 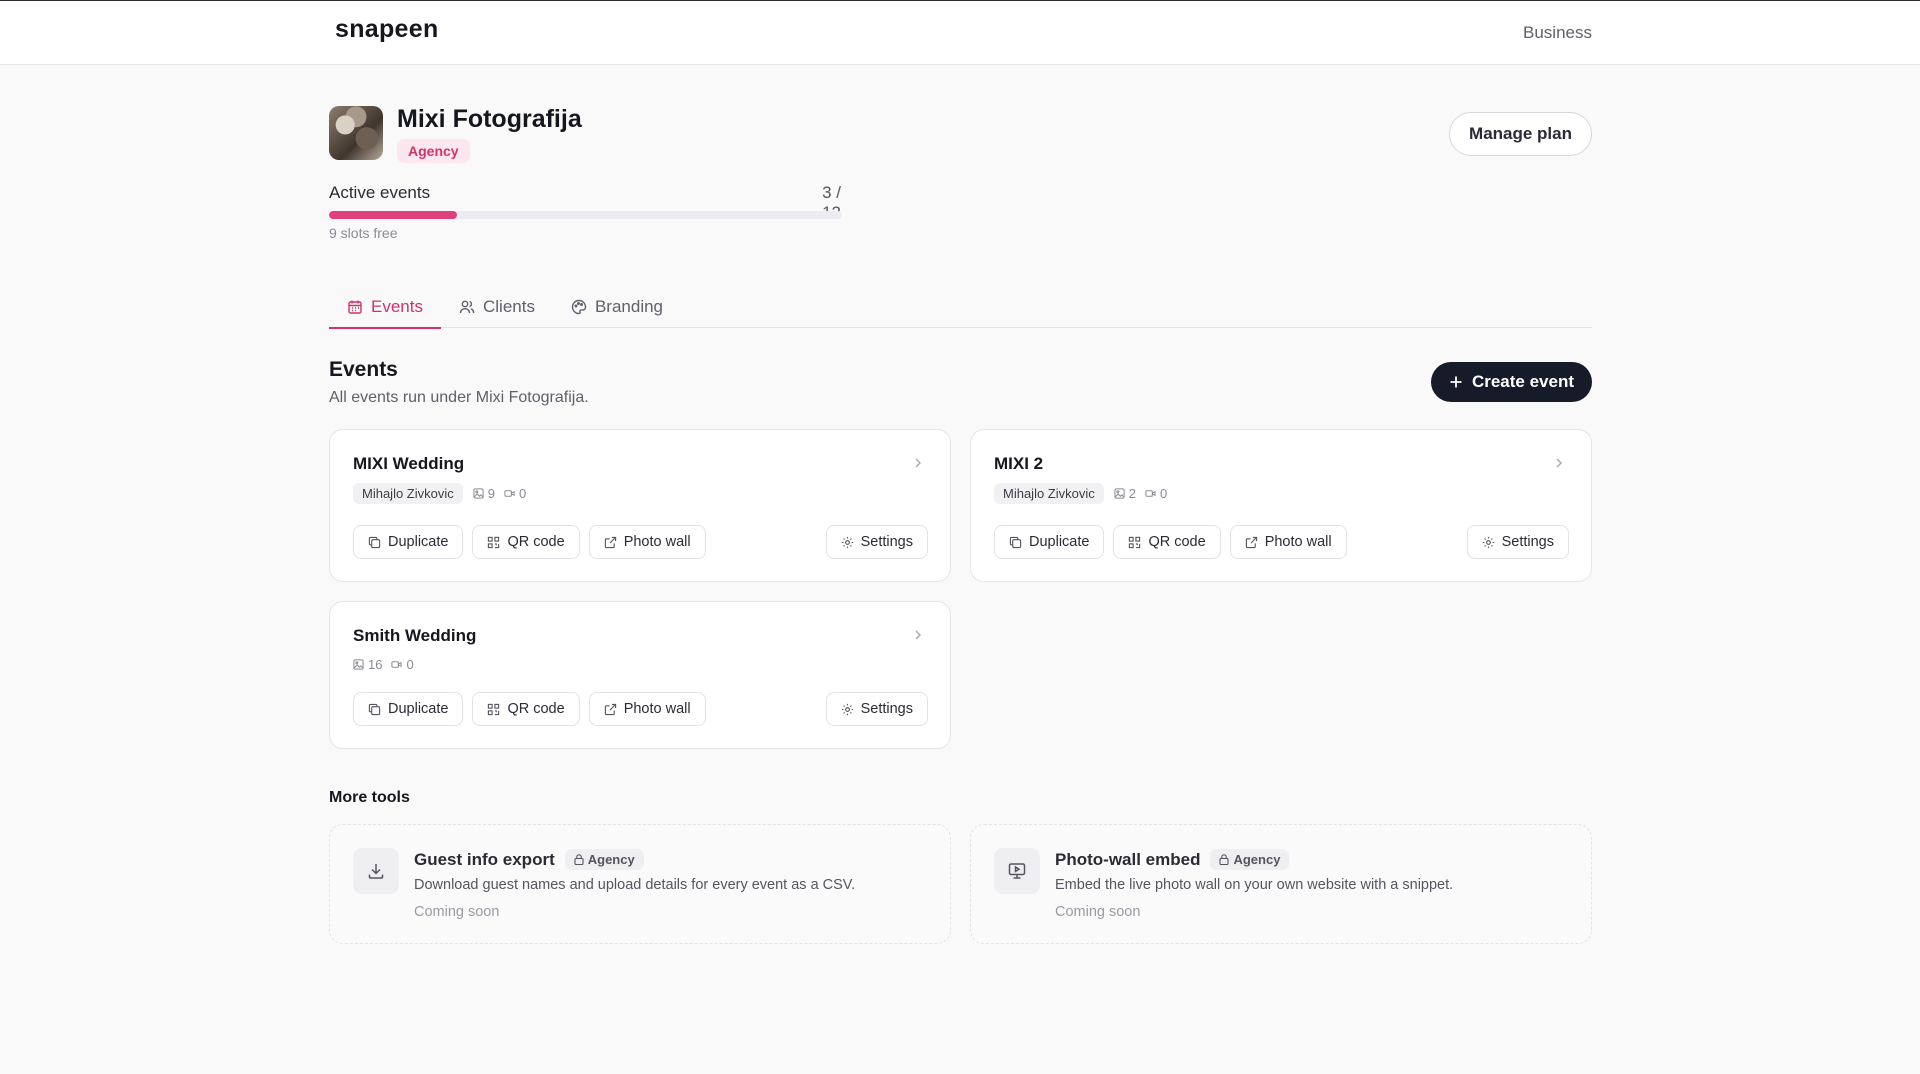 What do you see at coordinates (467, 306) in the screenshot?
I see `users-icon` at bounding box center [467, 306].